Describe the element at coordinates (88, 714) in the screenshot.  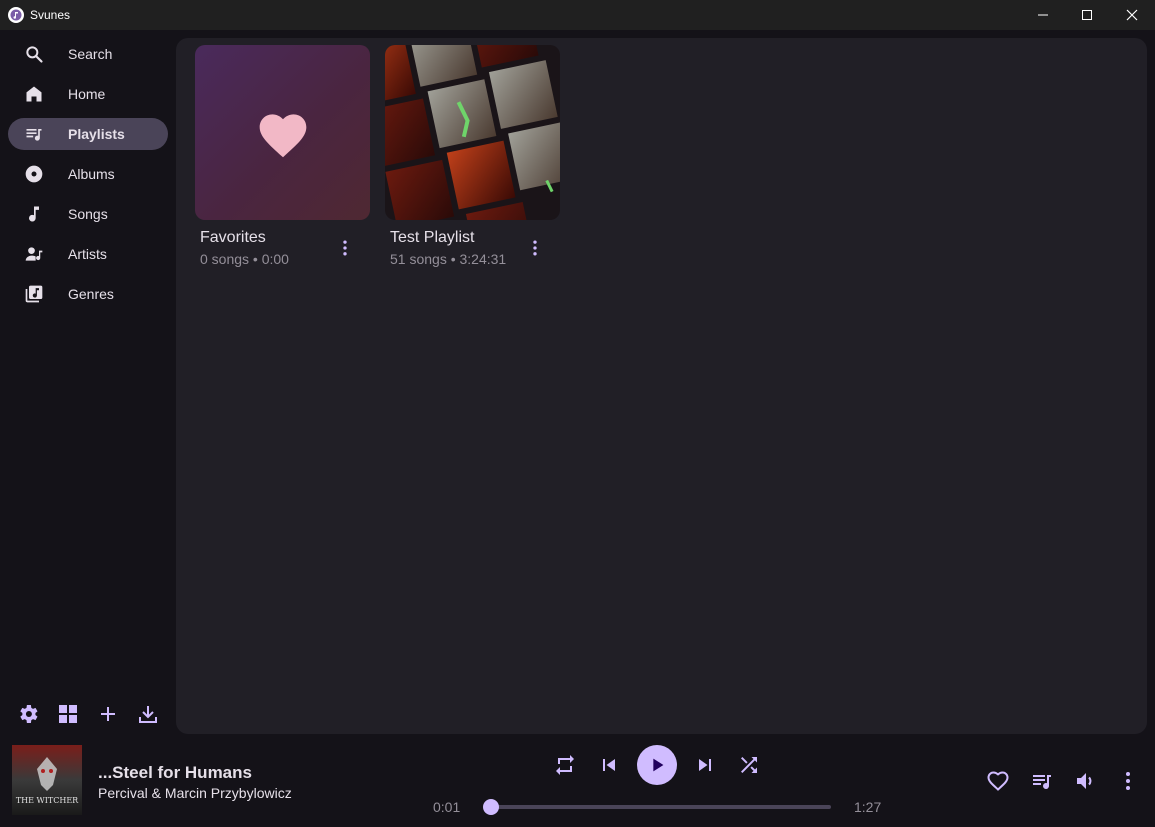
I see `sidebar-actions` at that location.